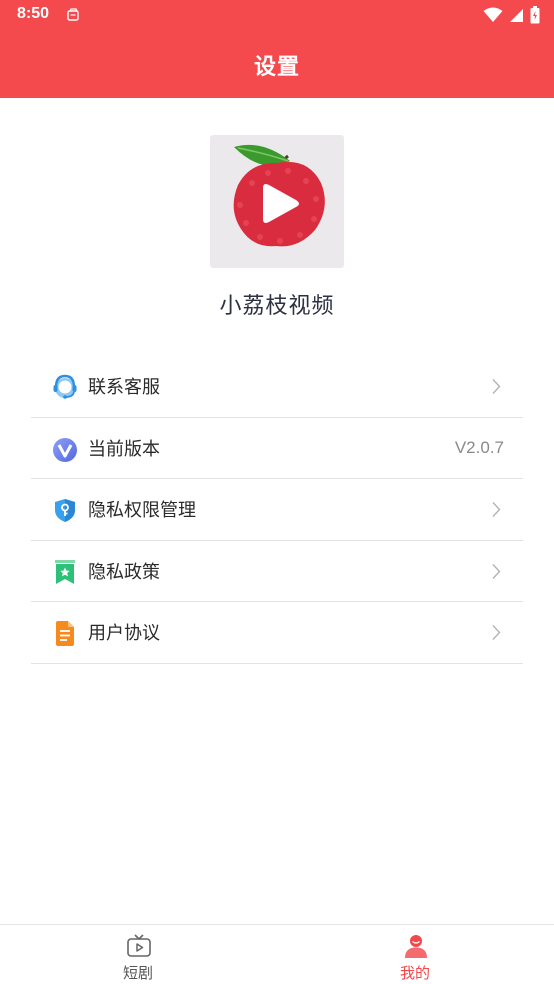 This screenshot has height=984, width=554. I want to click on version-number: V2.0.7, so click(479, 447).